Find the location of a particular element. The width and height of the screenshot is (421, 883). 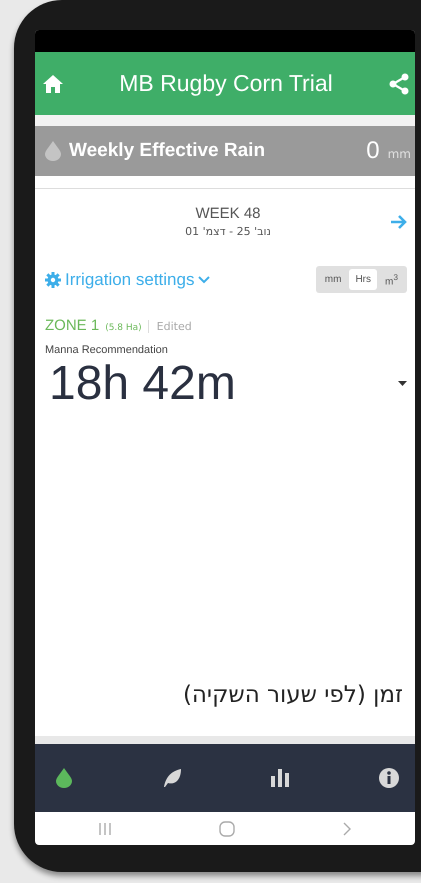

header-title: MB Rugby Corn Trial is located at coordinates (226, 83).